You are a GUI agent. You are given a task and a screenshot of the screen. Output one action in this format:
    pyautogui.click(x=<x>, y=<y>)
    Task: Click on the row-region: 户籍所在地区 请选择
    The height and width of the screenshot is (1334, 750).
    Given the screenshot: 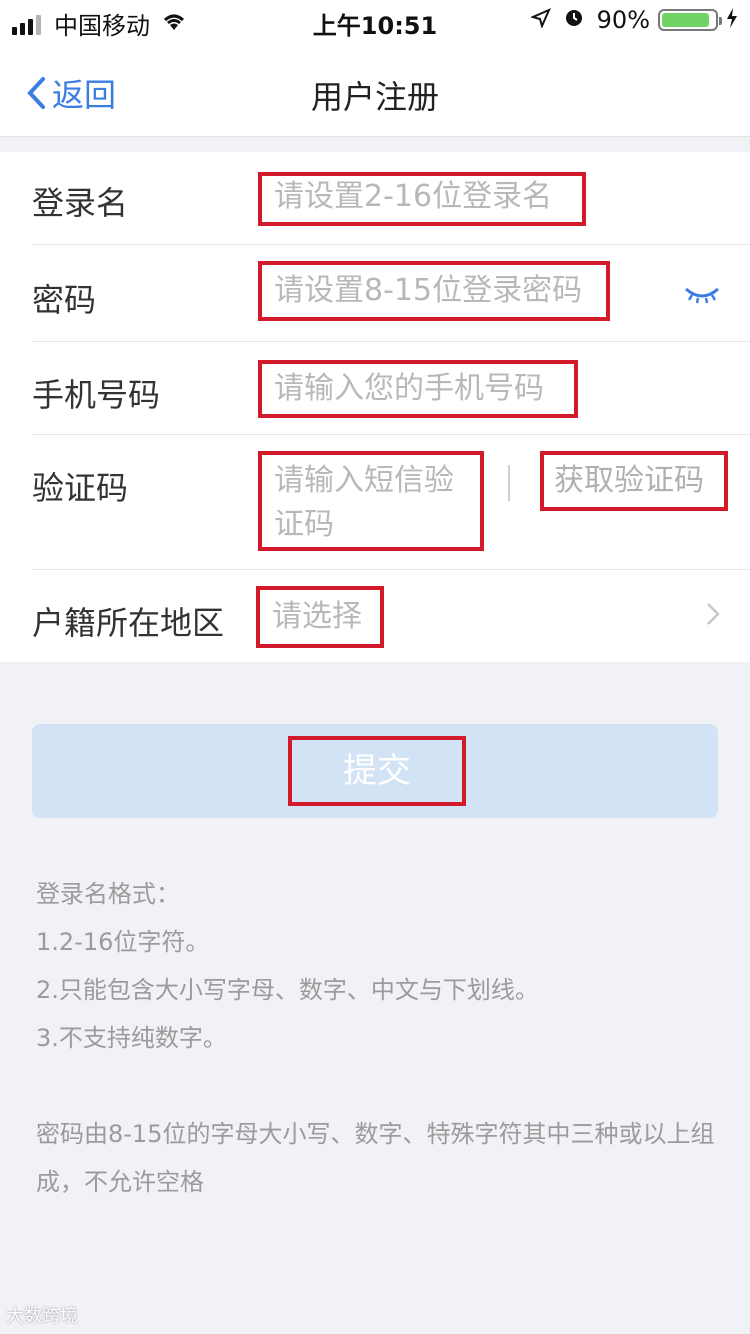 What is the action you would take?
    pyautogui.click(x=391, y=616)
    